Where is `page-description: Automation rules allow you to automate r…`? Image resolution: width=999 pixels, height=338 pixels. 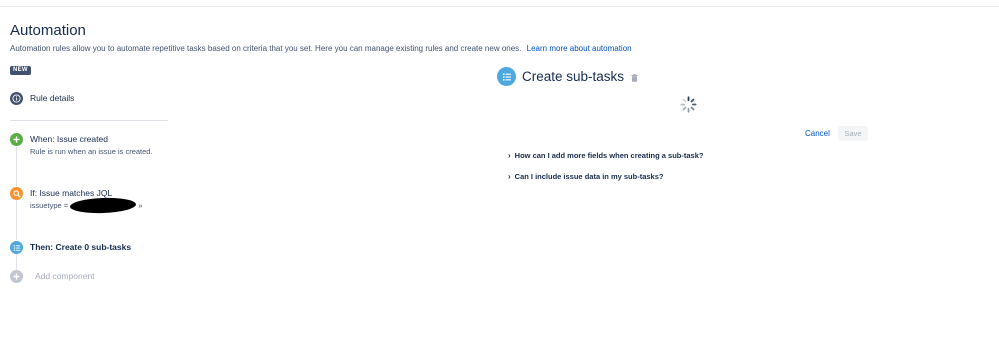 page-description: Automation rules allow you to automate r… is located at coordinates (321, 48).